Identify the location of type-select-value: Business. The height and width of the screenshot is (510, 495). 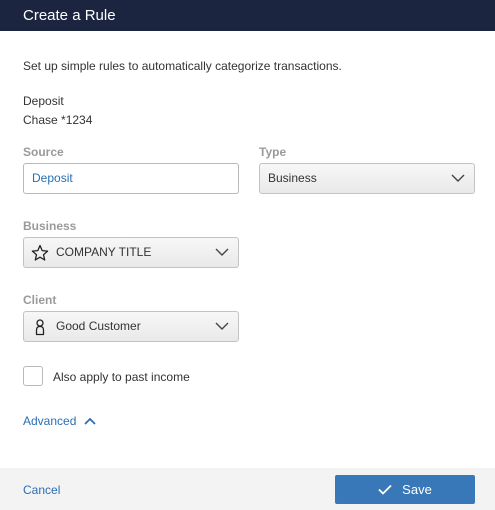
(292, 178).